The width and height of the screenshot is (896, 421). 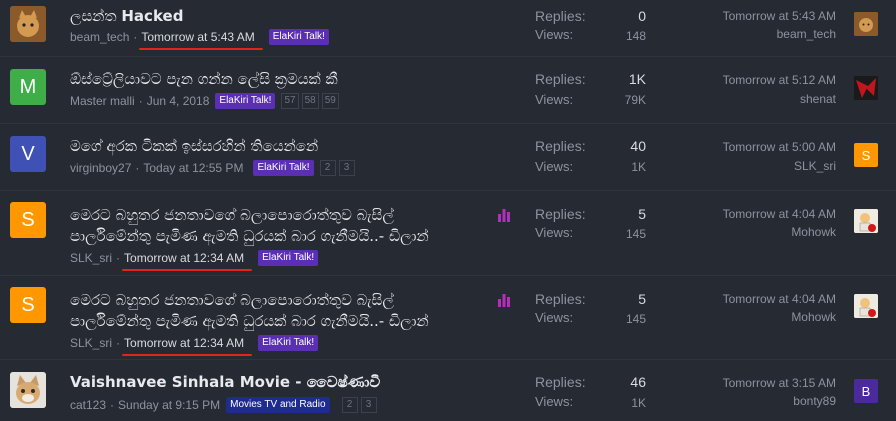 What do you see at coordinates (193, 168) in the screenshot?
I see `thread-start-time: Today at 12:55 PM` at bounding box center [193, 168].